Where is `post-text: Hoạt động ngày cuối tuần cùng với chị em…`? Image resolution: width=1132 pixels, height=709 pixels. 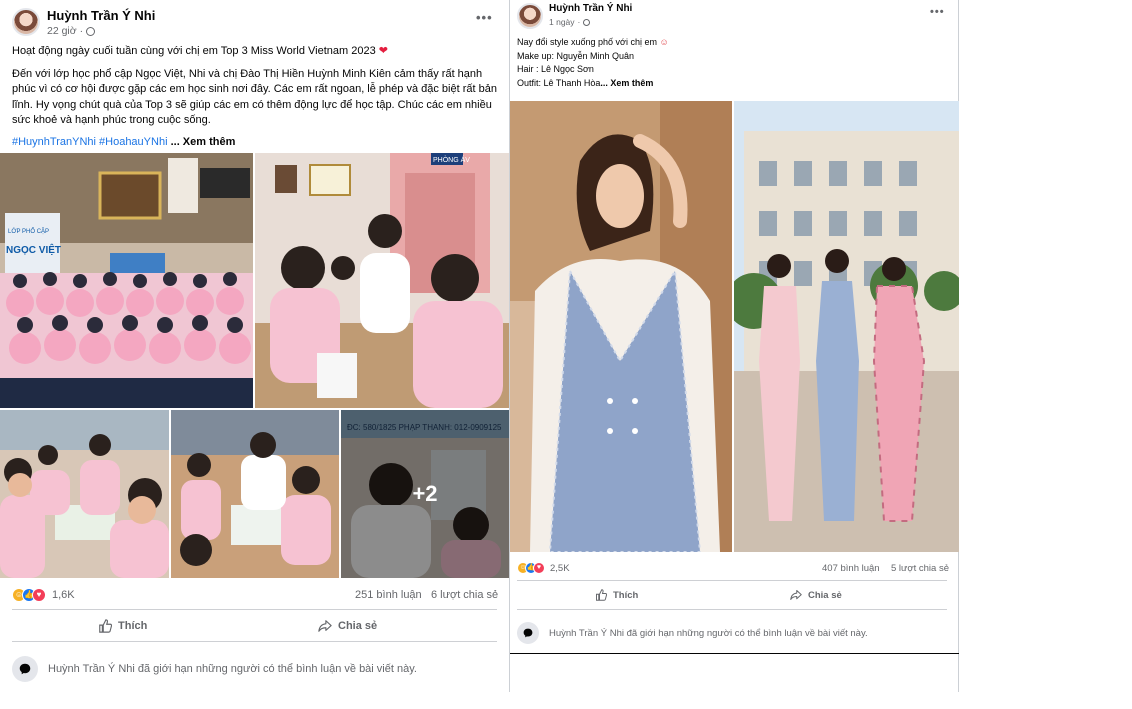 post-text: Hoạt động ngày cuối tuần cùng với chị em… is located at coordinates (255, 97).